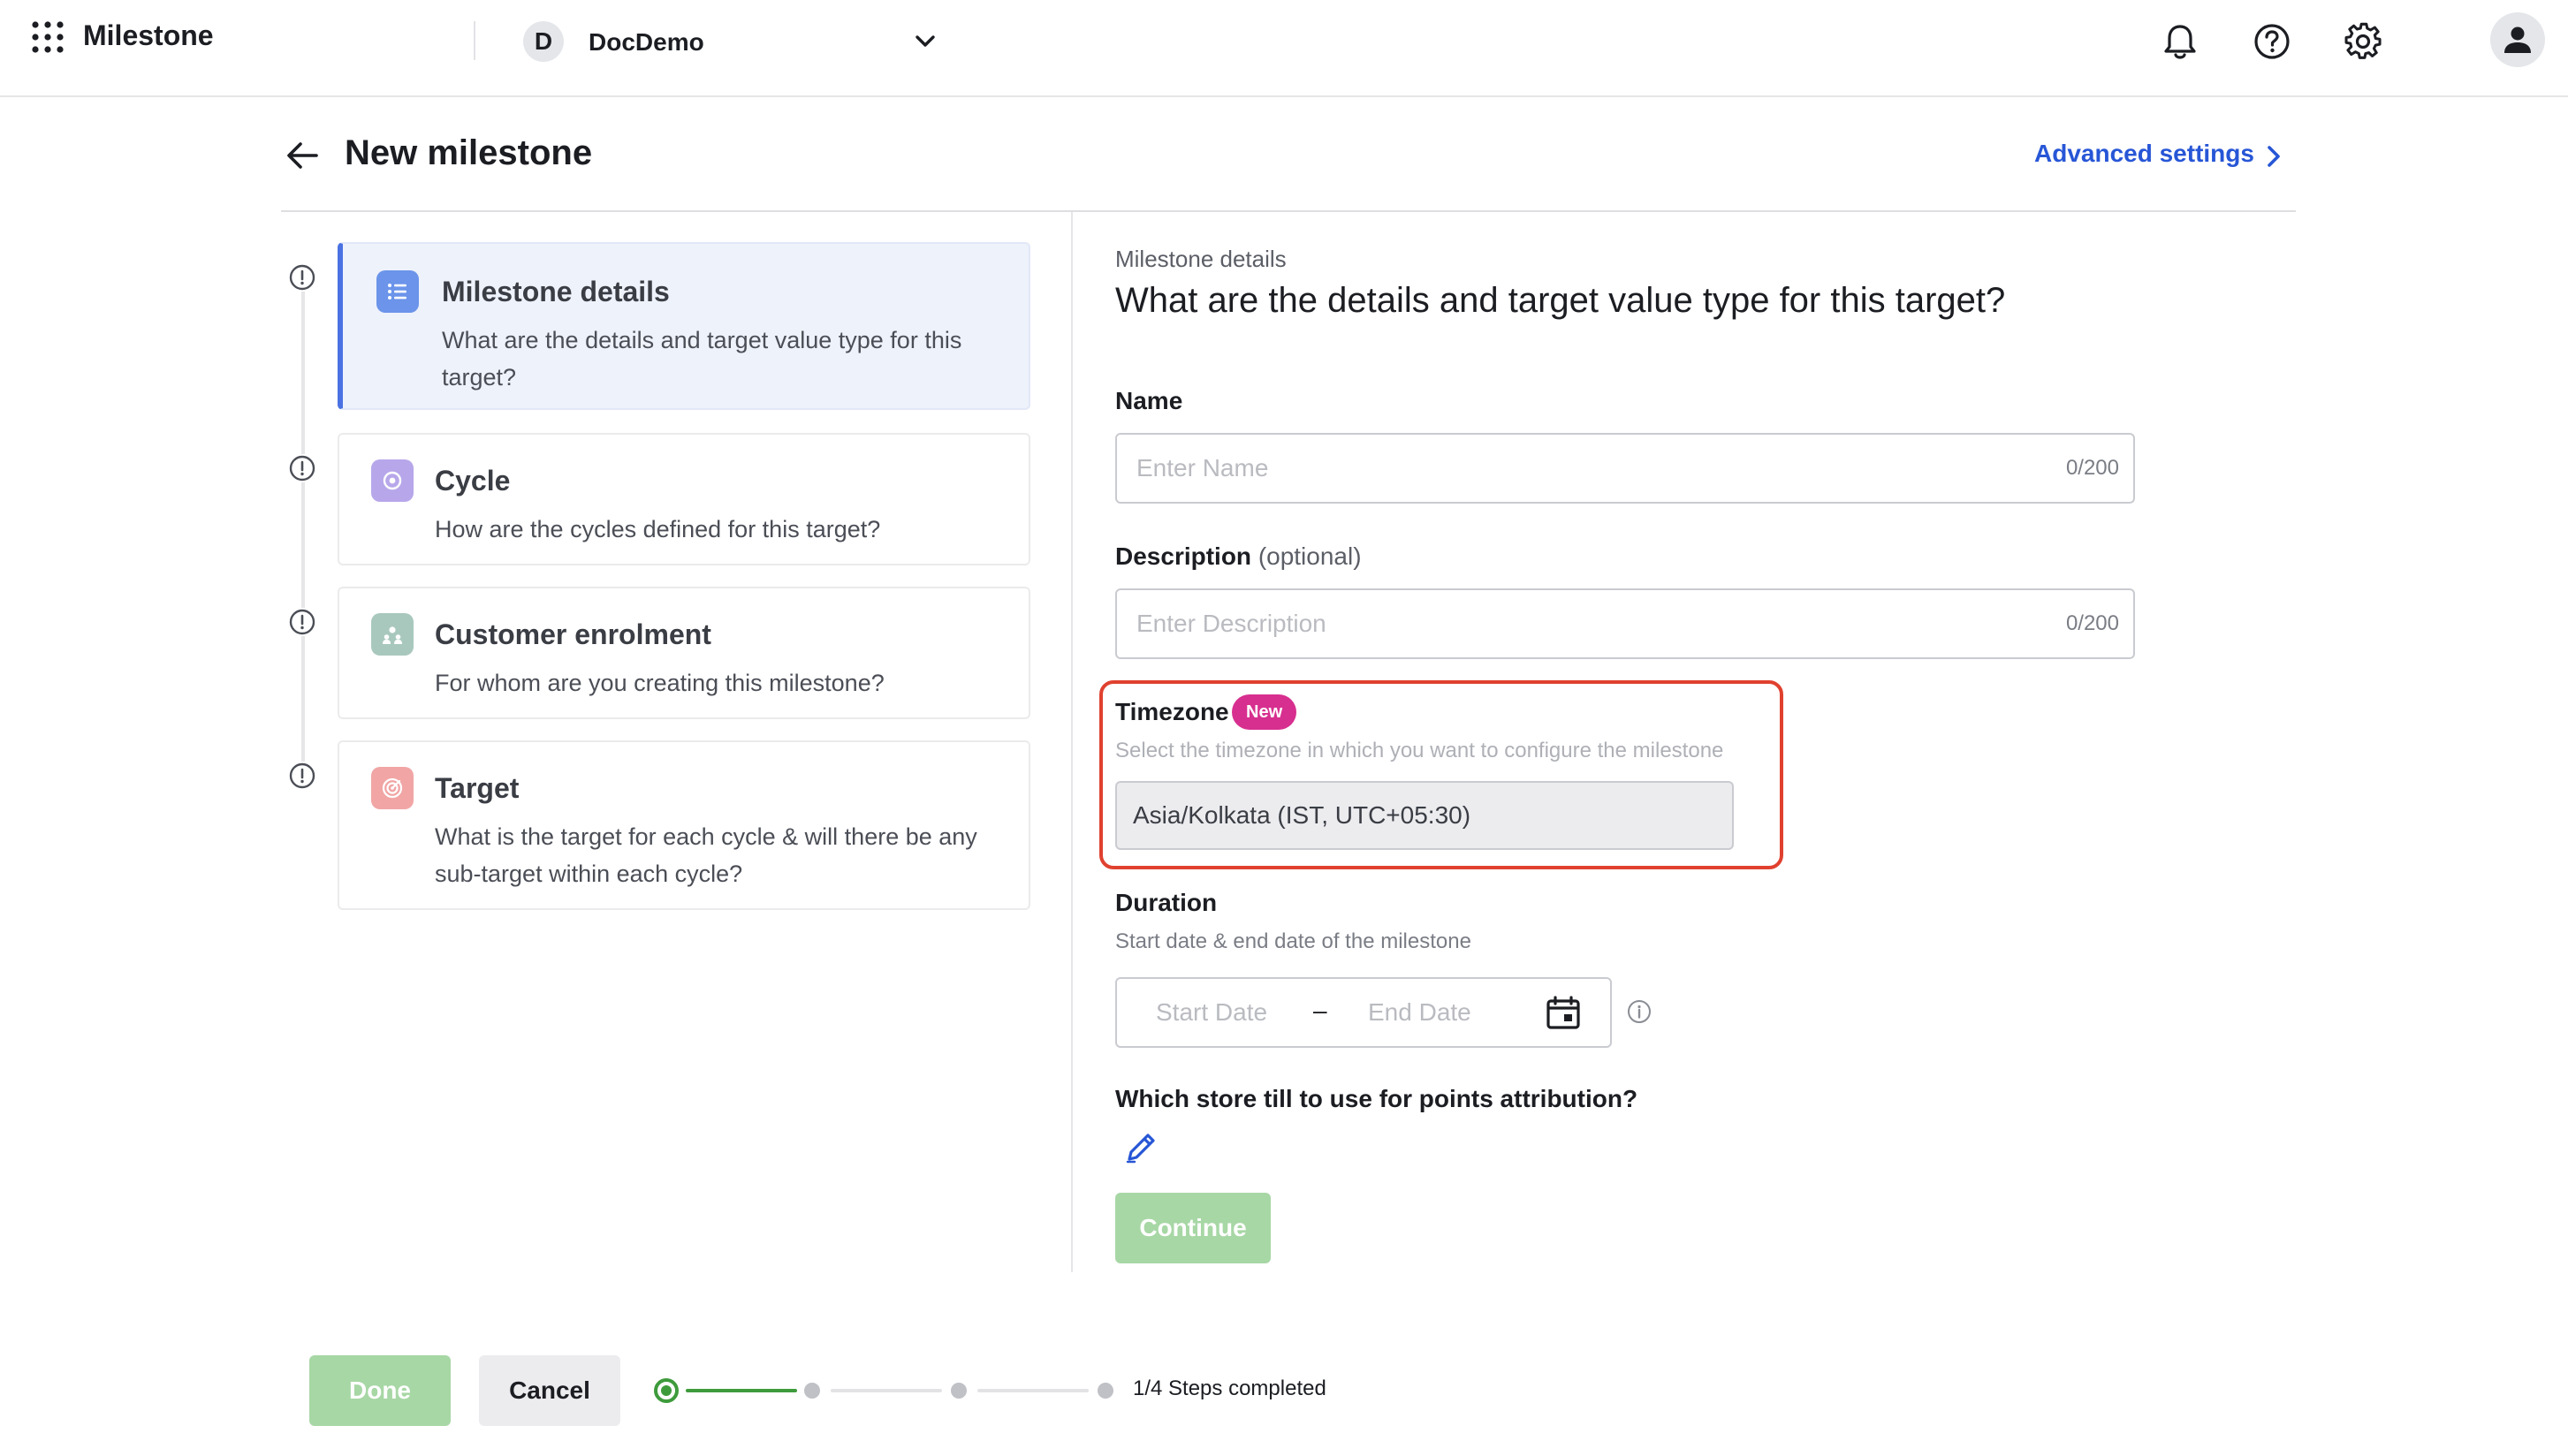 The width and height of the screenshot is (2568, 1456). What do you see at coordinates (478, 788) in the screenshot?
I see `step-title: Target` at bounding box center [478, 788].